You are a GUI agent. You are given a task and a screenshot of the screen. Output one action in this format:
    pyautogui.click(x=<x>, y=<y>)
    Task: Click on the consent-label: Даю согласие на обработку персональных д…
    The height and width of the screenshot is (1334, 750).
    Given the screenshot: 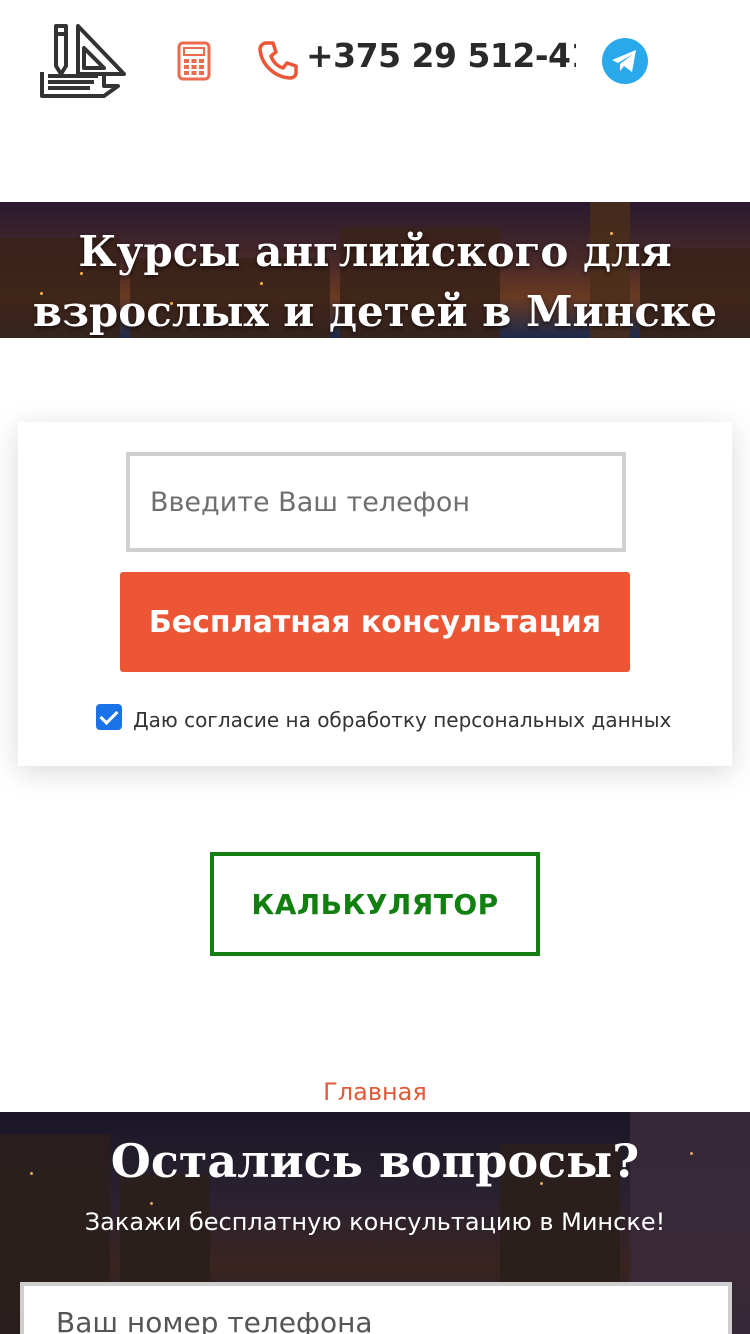 What is the action you would take?
    pyautogui.click(x=402, y=720)
    